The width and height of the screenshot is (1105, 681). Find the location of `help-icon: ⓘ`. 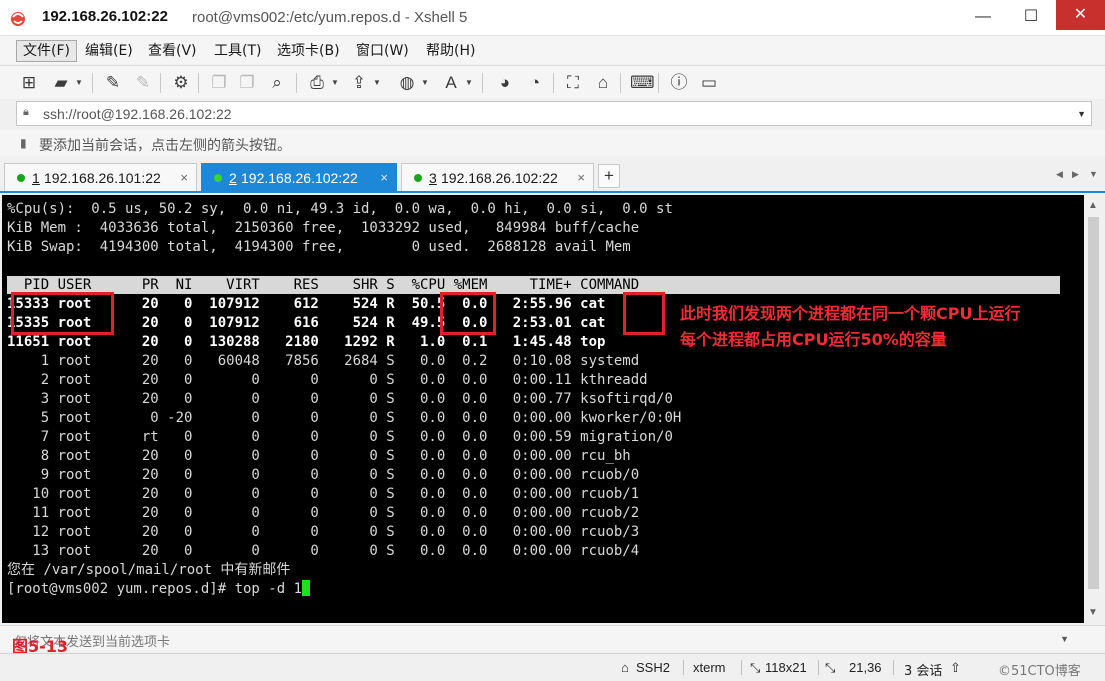

help-icon: ⓘ is located at coordinates (679, 83).